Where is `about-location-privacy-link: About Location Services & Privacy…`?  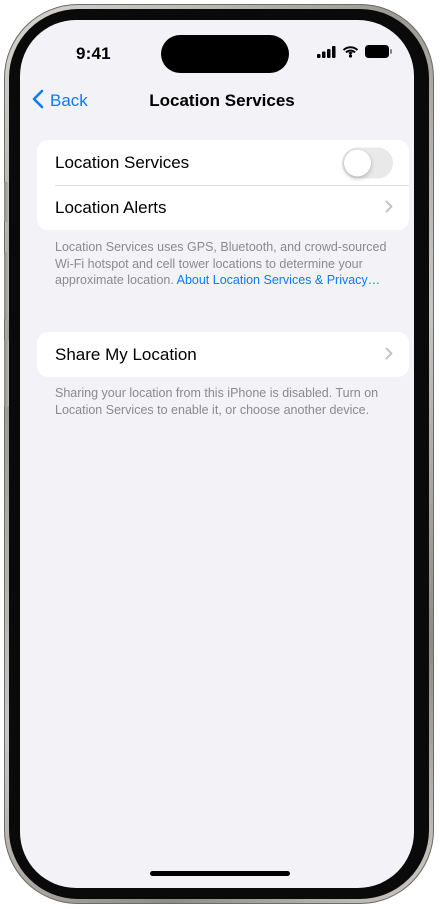 about-location-privacy-link: About Location Services & Privacy… is located at coordinates (279, 280).